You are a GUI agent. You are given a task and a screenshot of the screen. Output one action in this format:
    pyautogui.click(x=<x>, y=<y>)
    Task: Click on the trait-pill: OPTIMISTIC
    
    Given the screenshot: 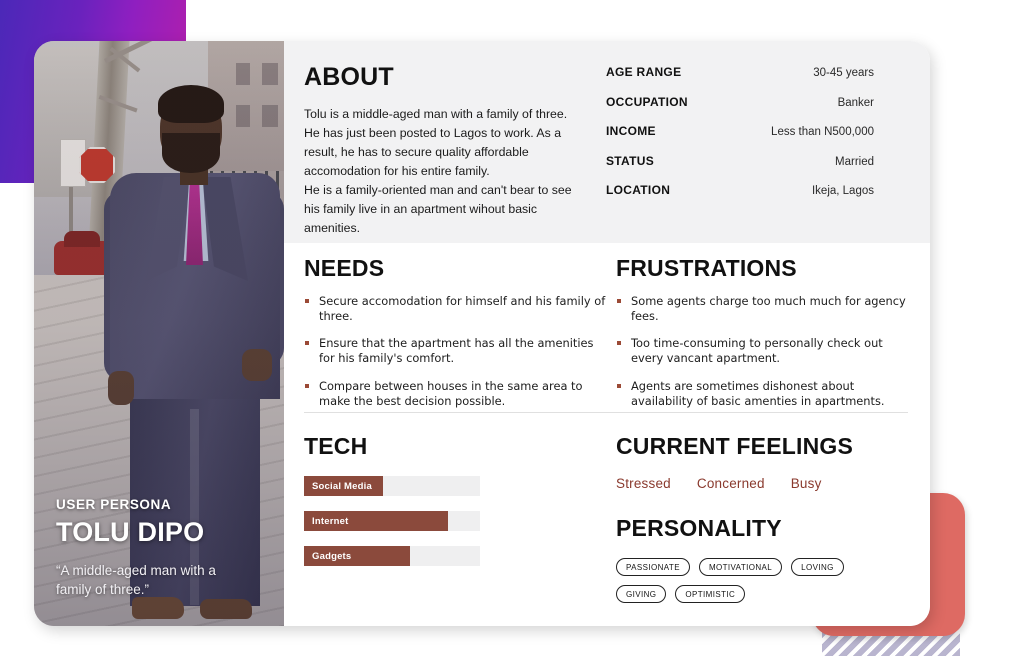 What is the action you would take?
    pyautogui.click(x=710, y=594)
    